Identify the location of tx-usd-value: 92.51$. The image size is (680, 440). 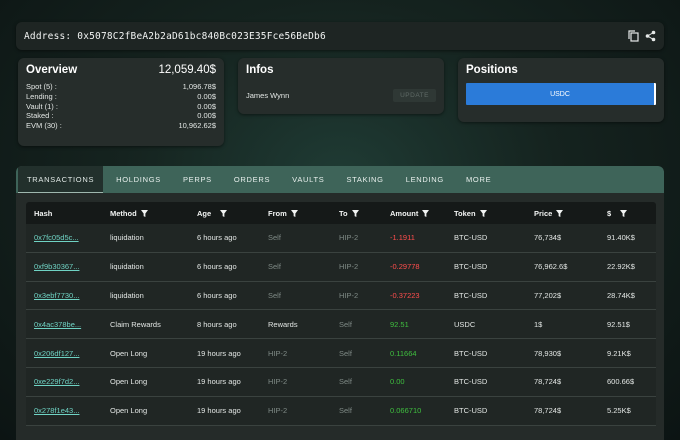
(618, 324).